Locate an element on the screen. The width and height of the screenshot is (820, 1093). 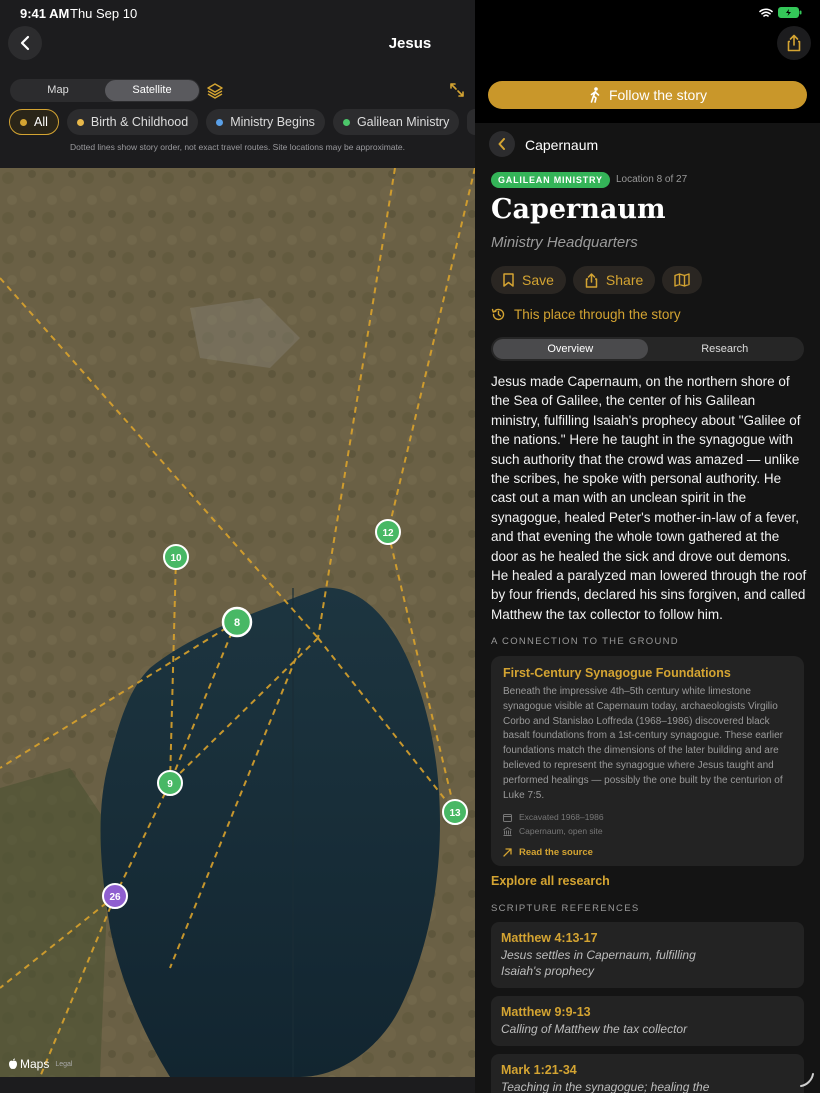
marker-9: 9 is located at coordinates (170, 783).